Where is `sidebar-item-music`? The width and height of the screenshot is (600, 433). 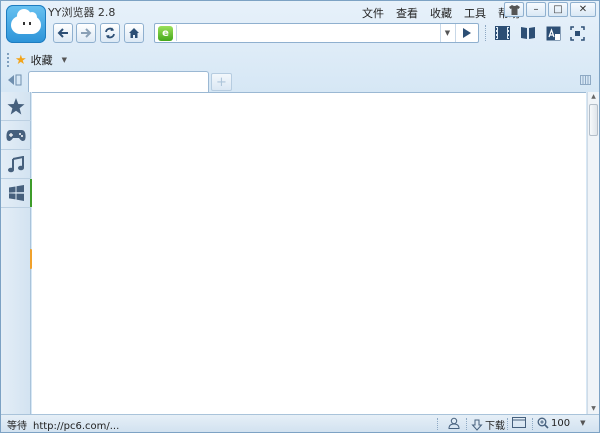 sidebar-item-music is located at coordinates (16, 164).